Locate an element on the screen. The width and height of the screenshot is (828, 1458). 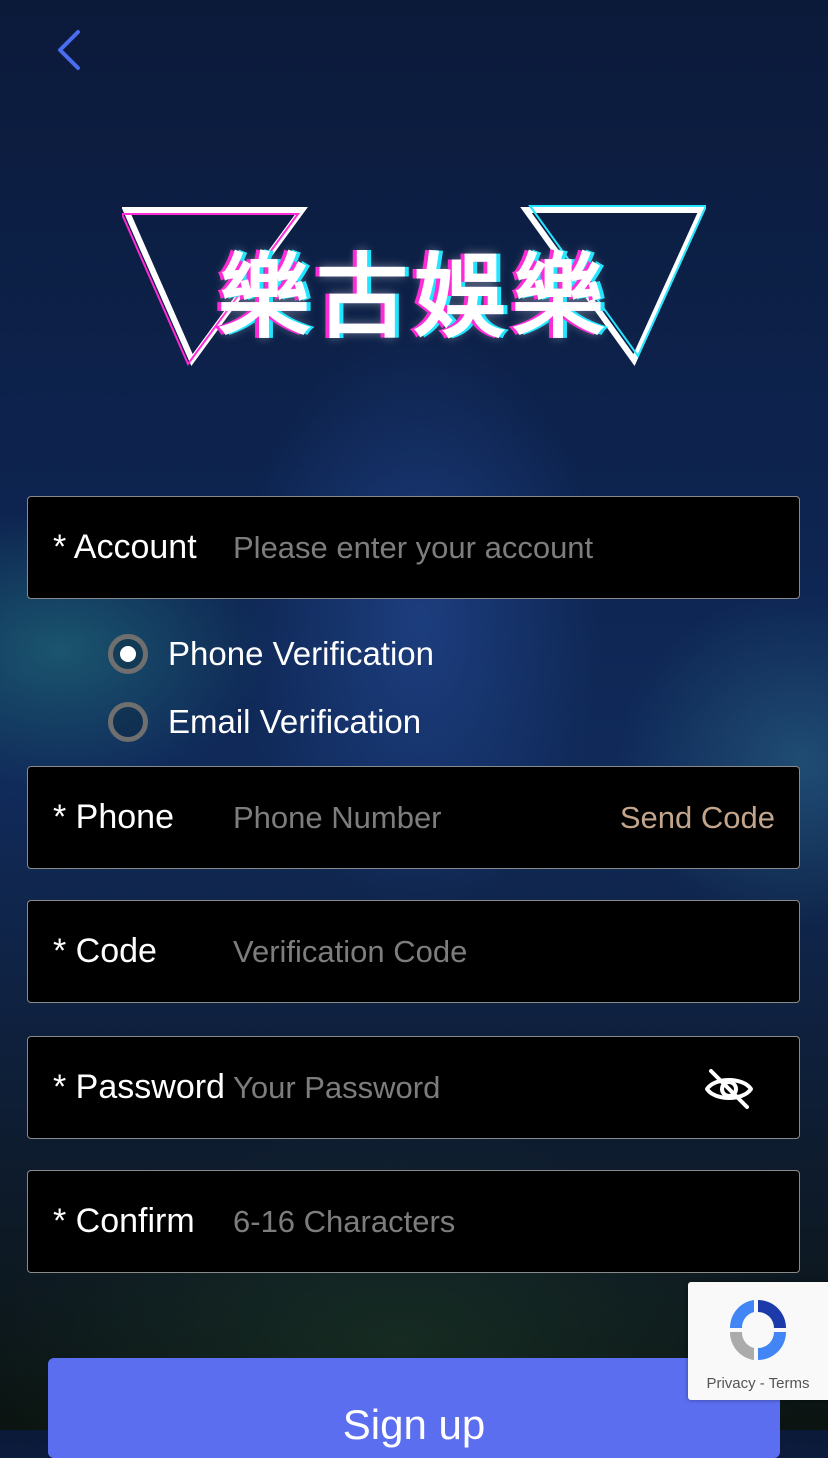
recaptcha-links: Privacy - Terms is located at coordinates (758, 1383).